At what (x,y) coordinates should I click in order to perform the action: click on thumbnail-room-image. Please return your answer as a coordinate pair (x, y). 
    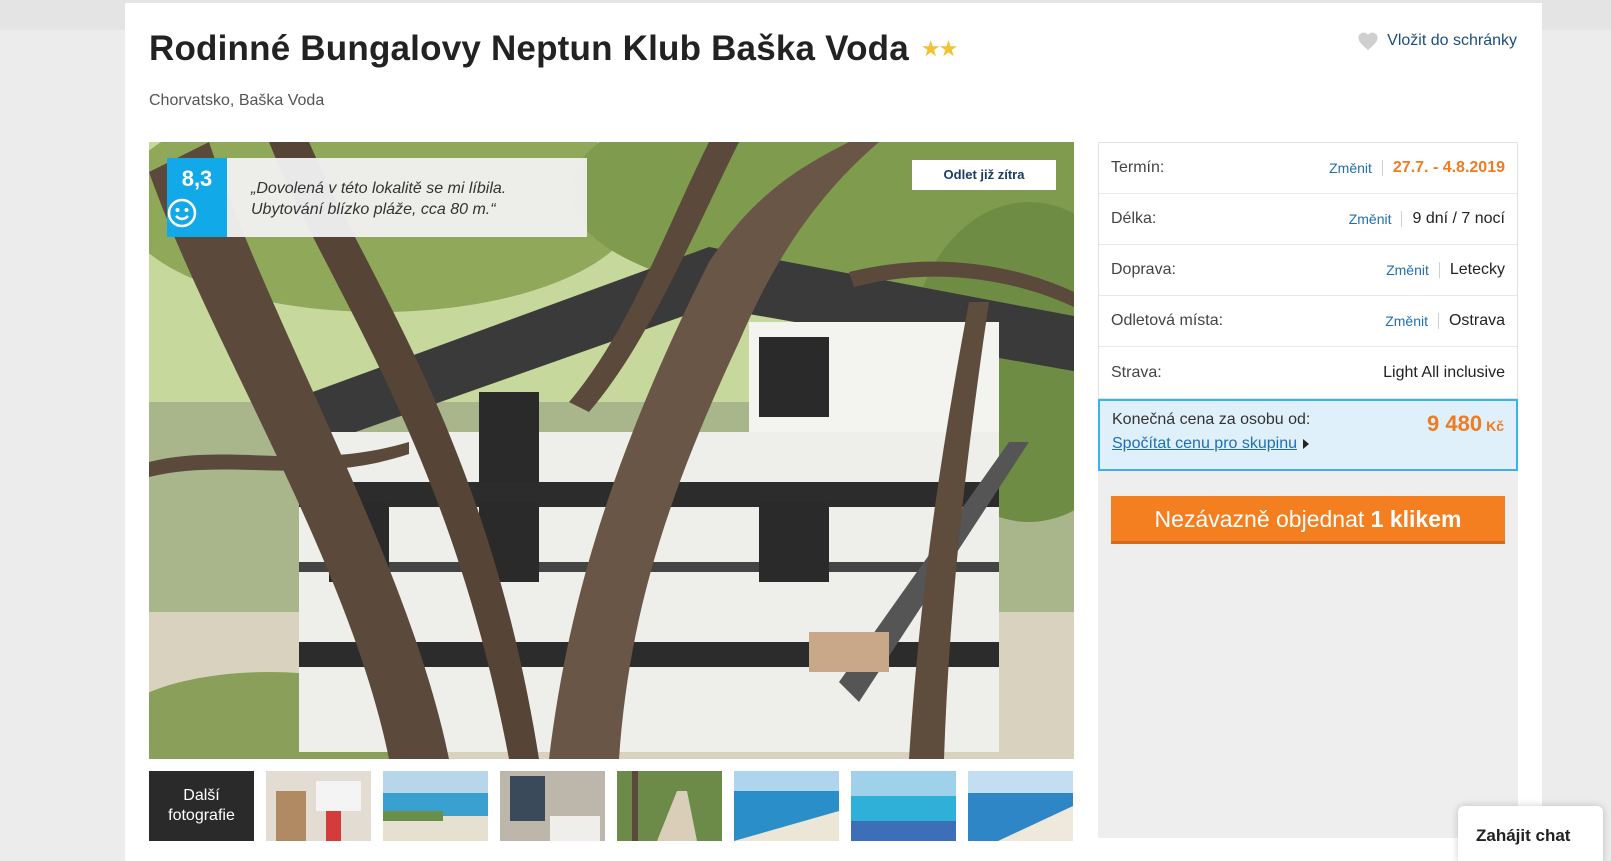
    Looking at the image, I should click on (552, 806).